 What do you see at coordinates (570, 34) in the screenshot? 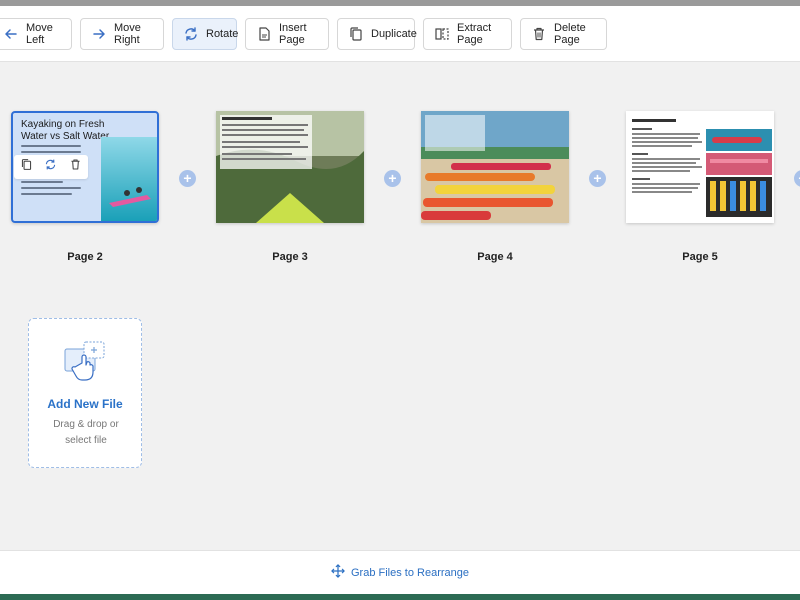
I see `delete-page-label: Delete Page` at bounding box center [570, 34].